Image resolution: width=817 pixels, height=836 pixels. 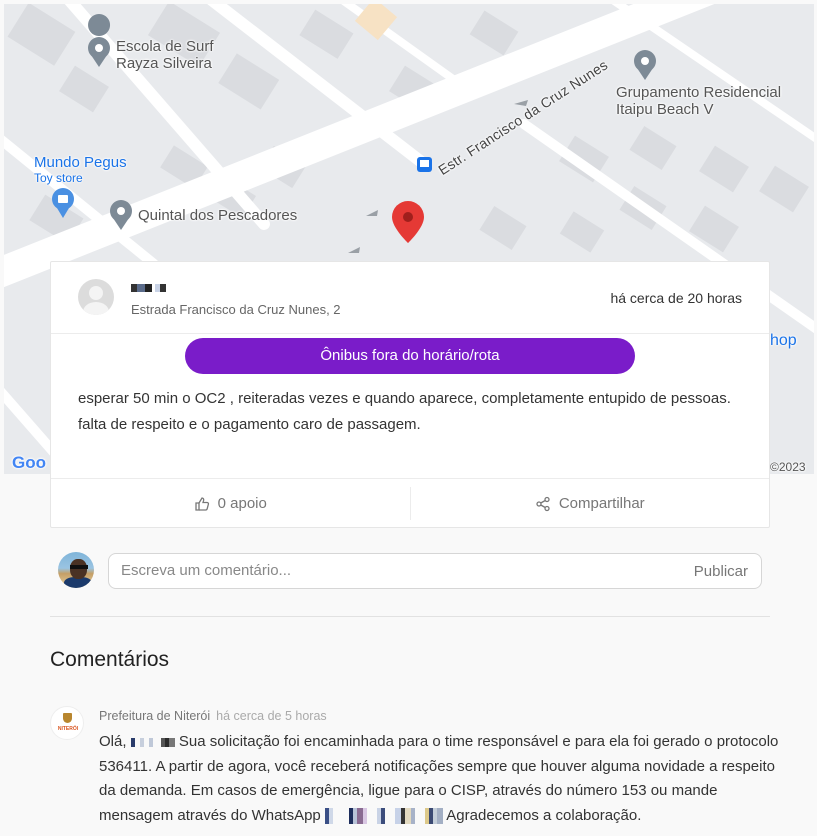 I want to click on poi-mundo-pegus-label: Mundo Pegus, so click(x=80, y=162).